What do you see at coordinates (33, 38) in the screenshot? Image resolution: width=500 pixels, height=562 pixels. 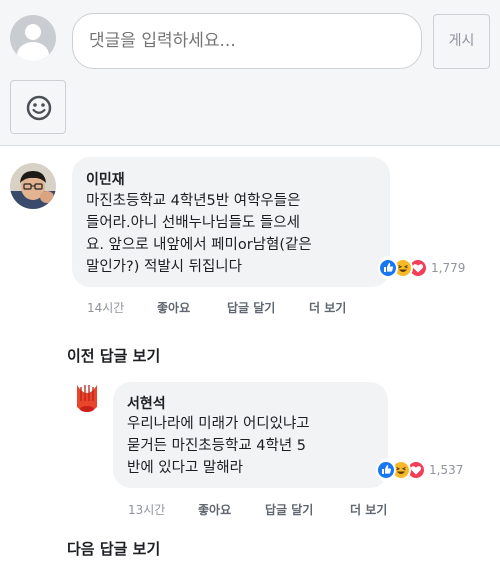 I see `current-user-avatar` at bounding box center [33, 38].